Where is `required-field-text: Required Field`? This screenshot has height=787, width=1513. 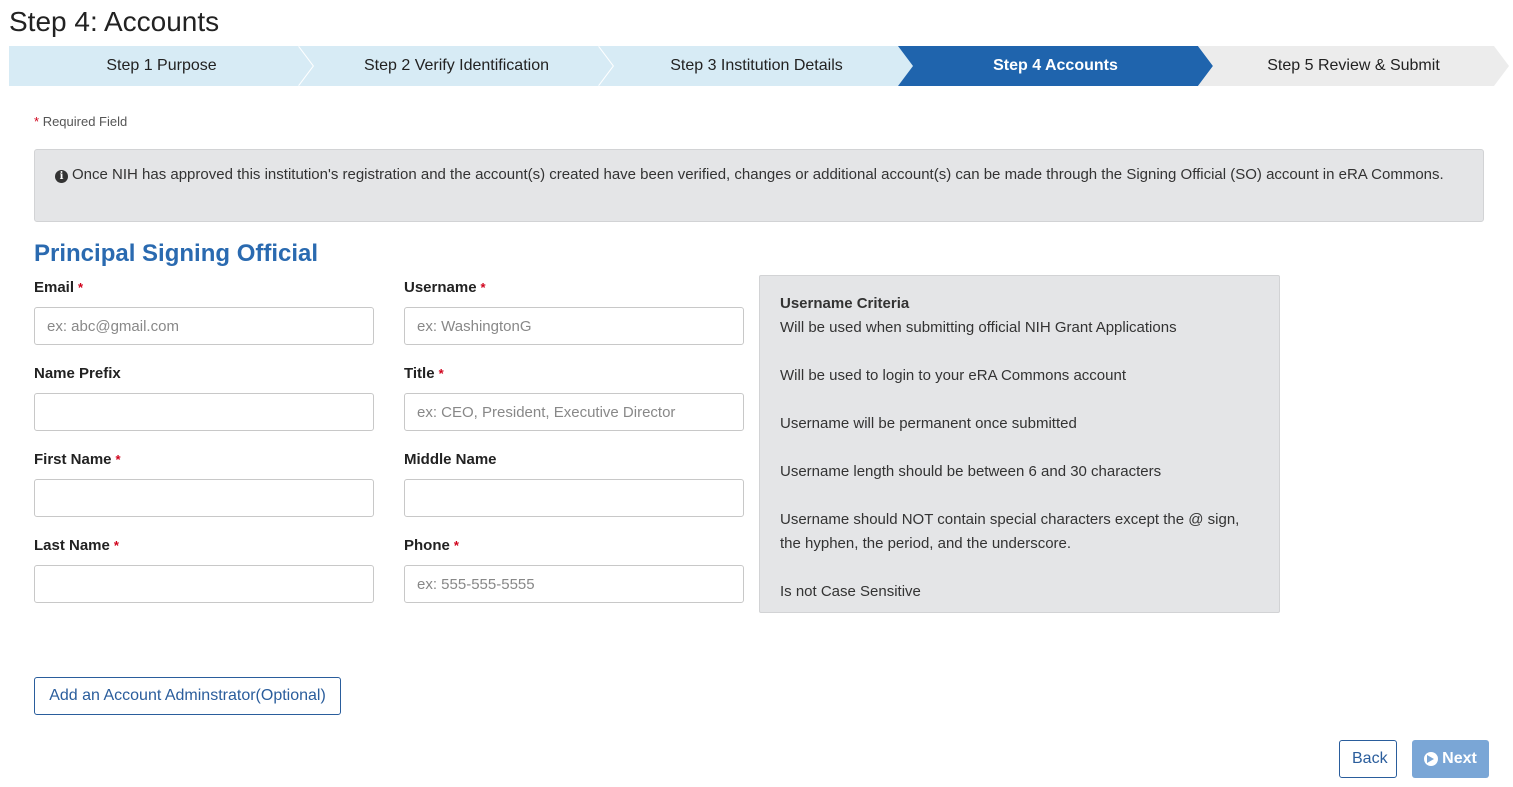
required-field-text: Required Field is located at coordinates (85, 121).